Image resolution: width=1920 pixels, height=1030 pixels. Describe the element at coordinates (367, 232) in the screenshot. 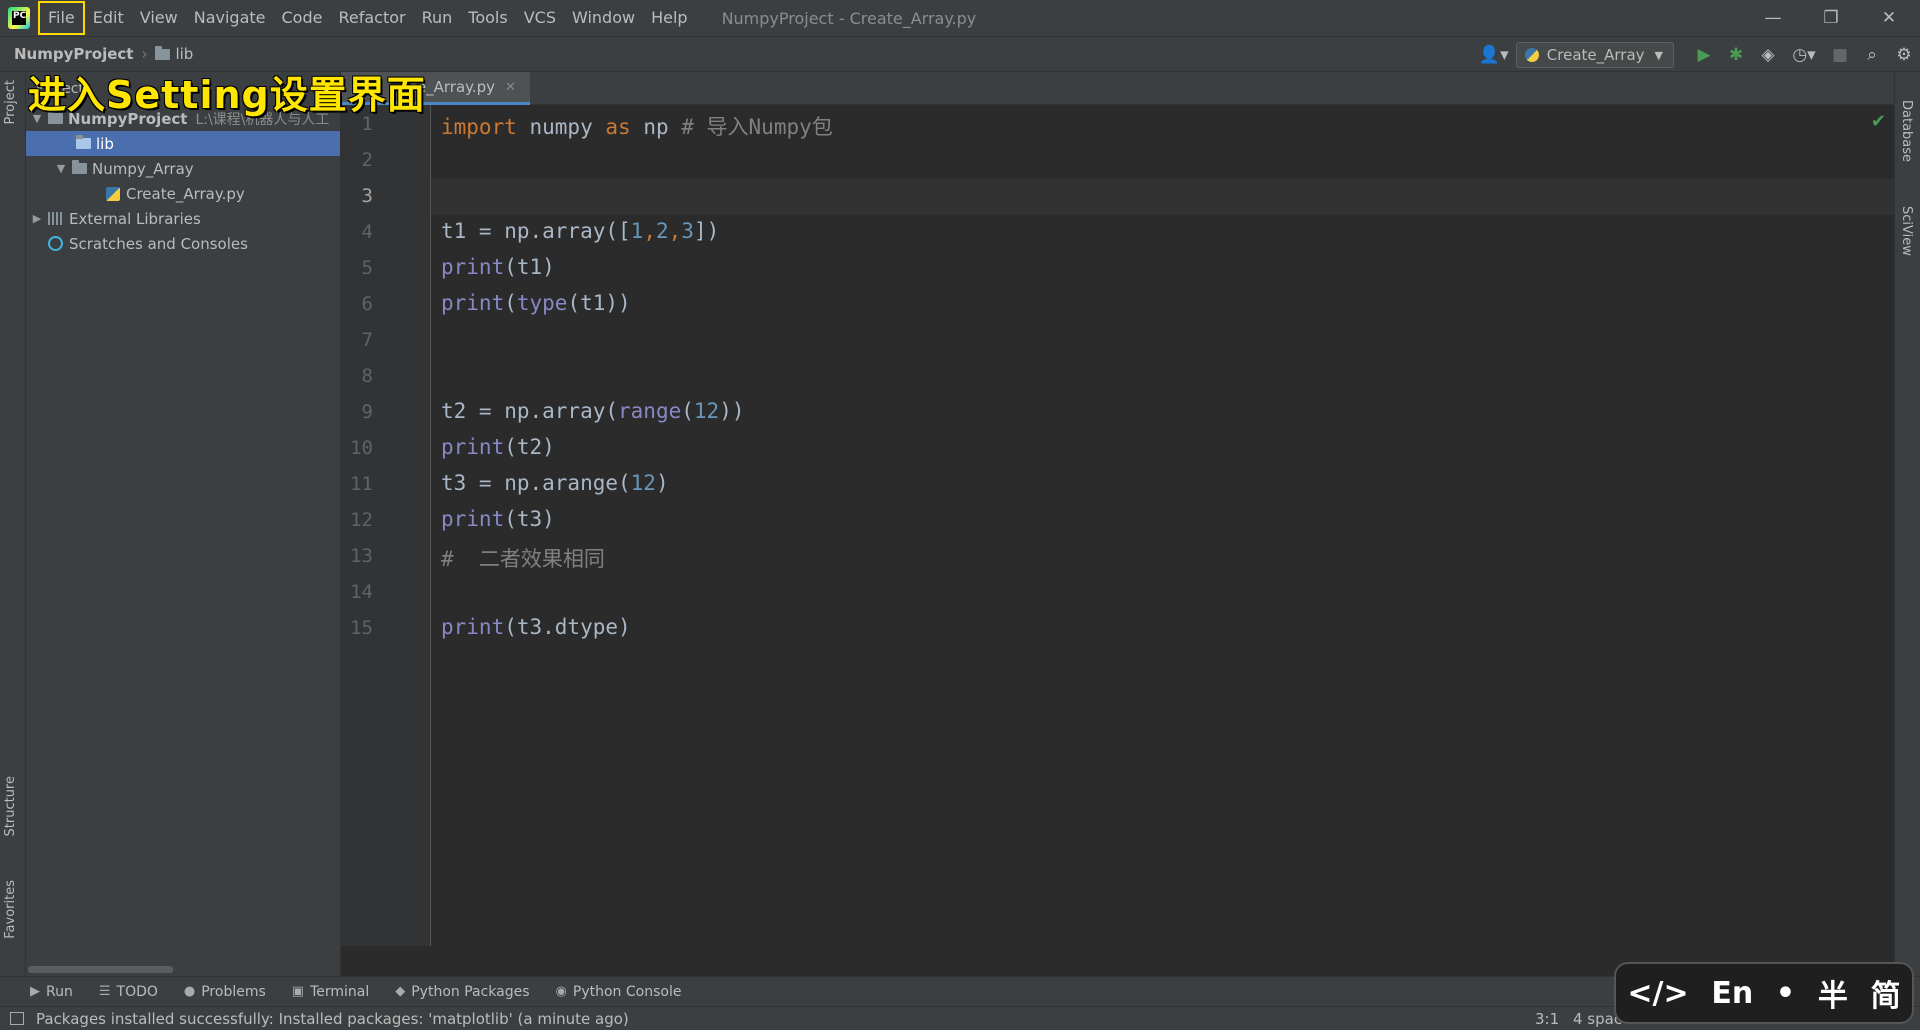

I see `line-number: 4` at that location.